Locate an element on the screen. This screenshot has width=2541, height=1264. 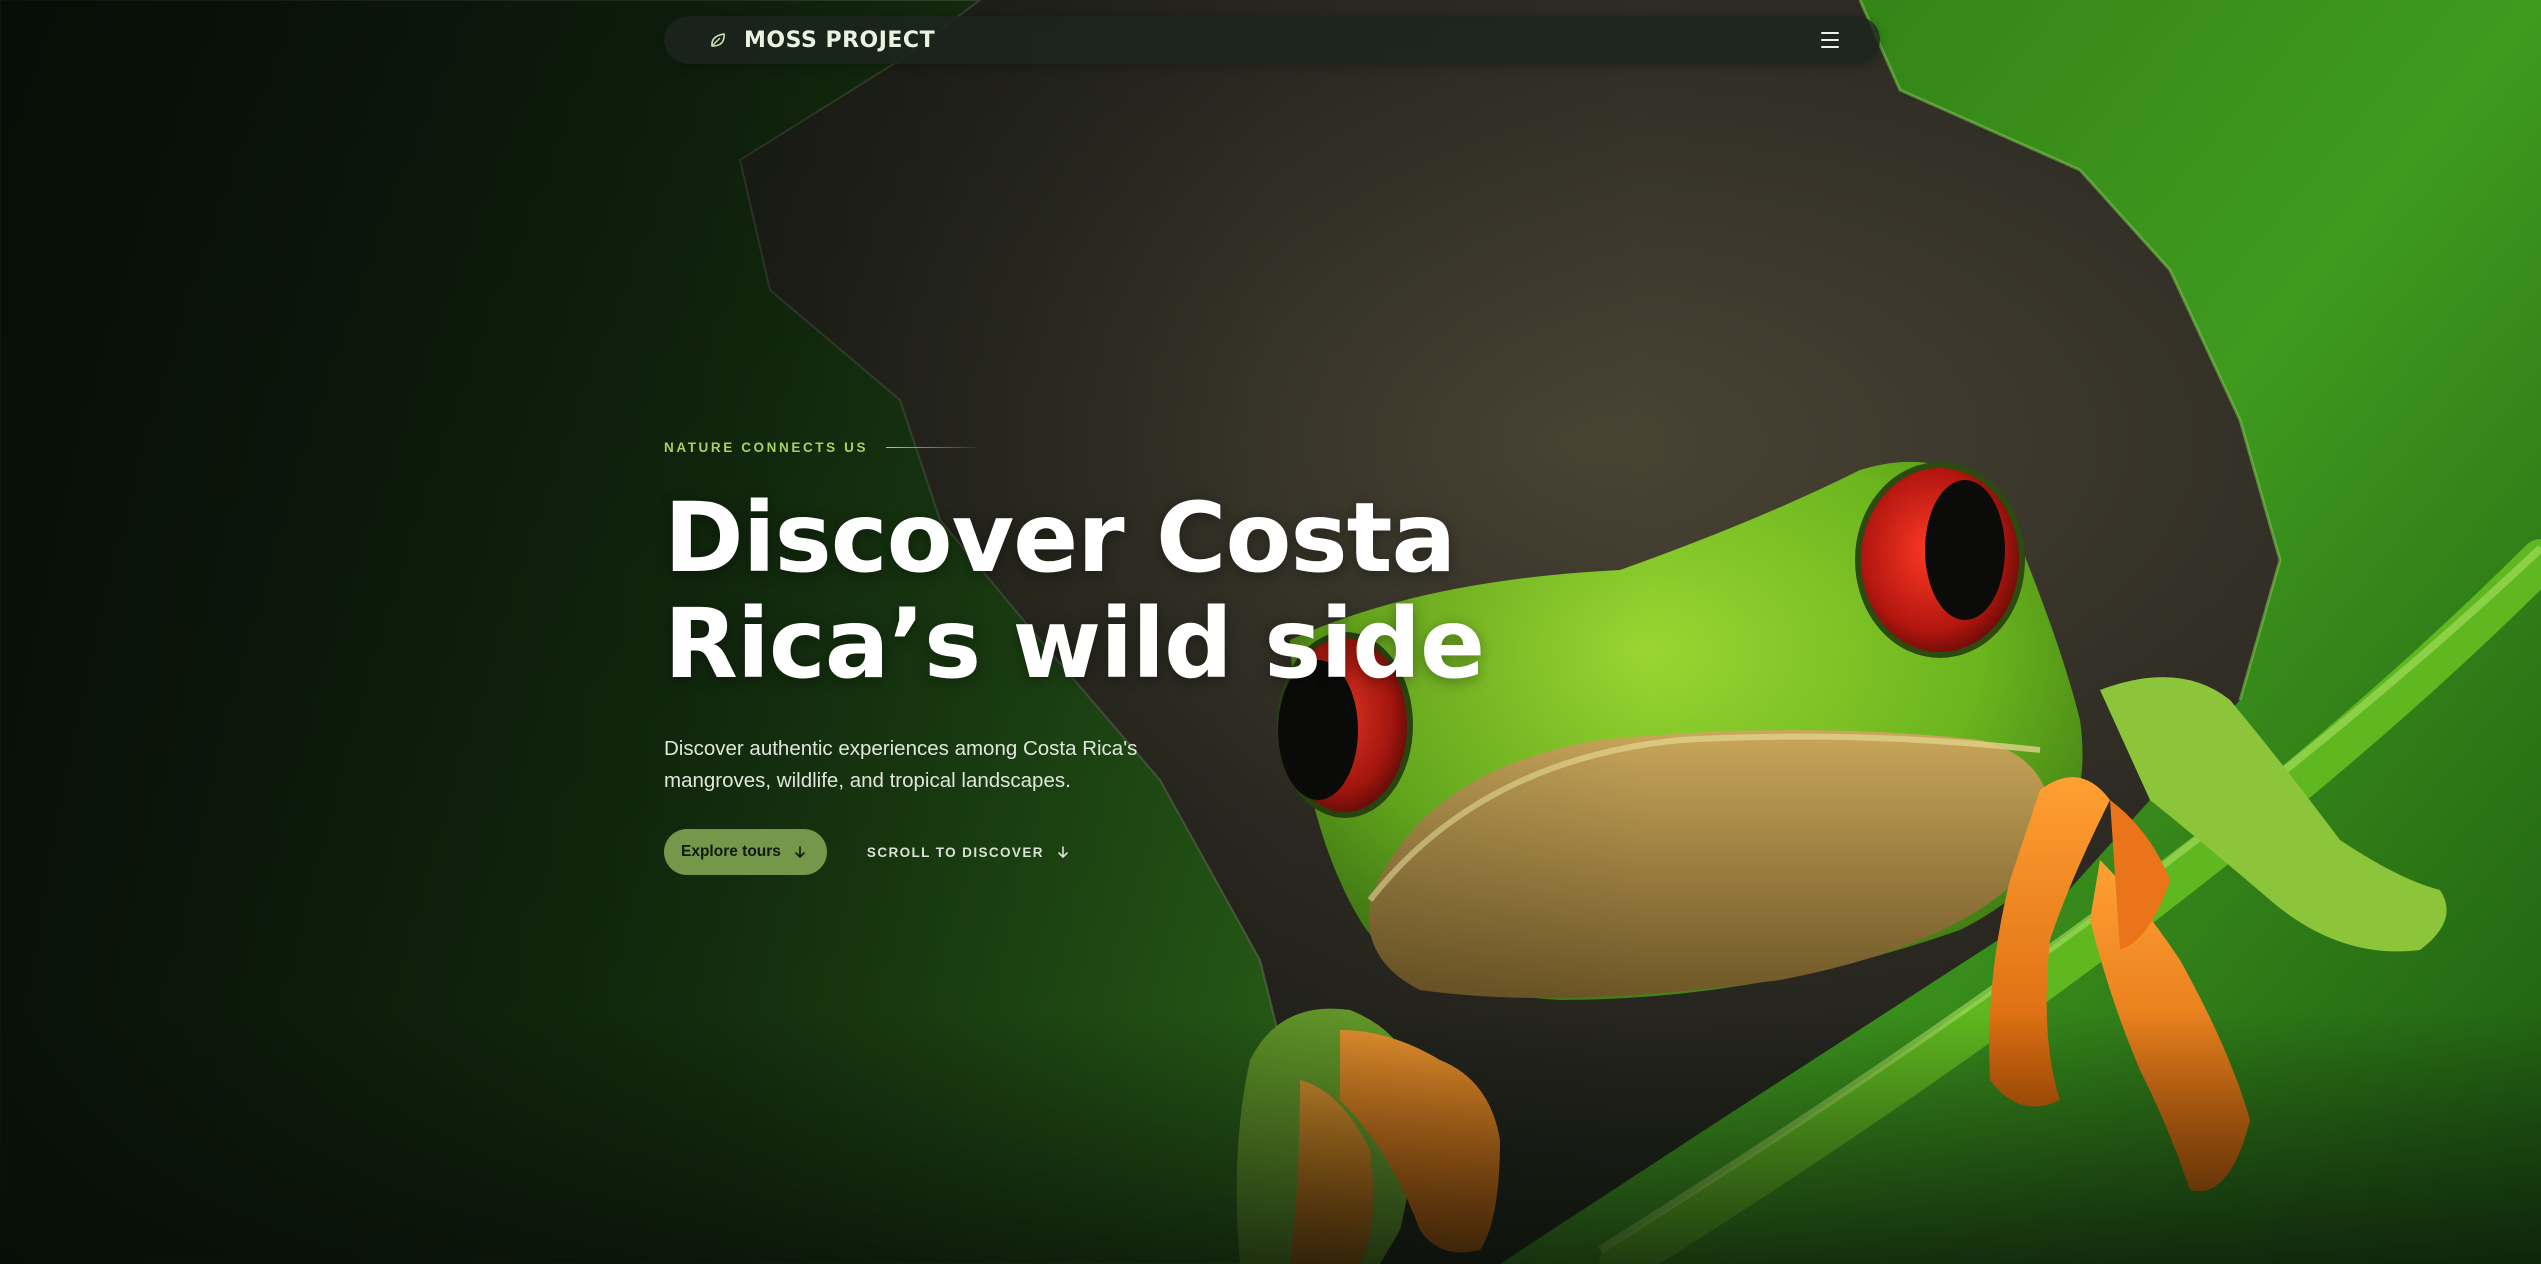
leaf-icon is located at coordinates (718, 40).